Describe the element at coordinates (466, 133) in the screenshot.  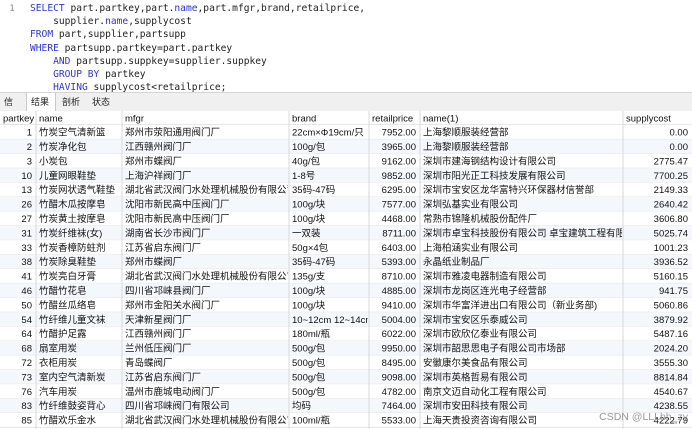
I see `table-cell: 上海黎顺服装经营部` at that location.